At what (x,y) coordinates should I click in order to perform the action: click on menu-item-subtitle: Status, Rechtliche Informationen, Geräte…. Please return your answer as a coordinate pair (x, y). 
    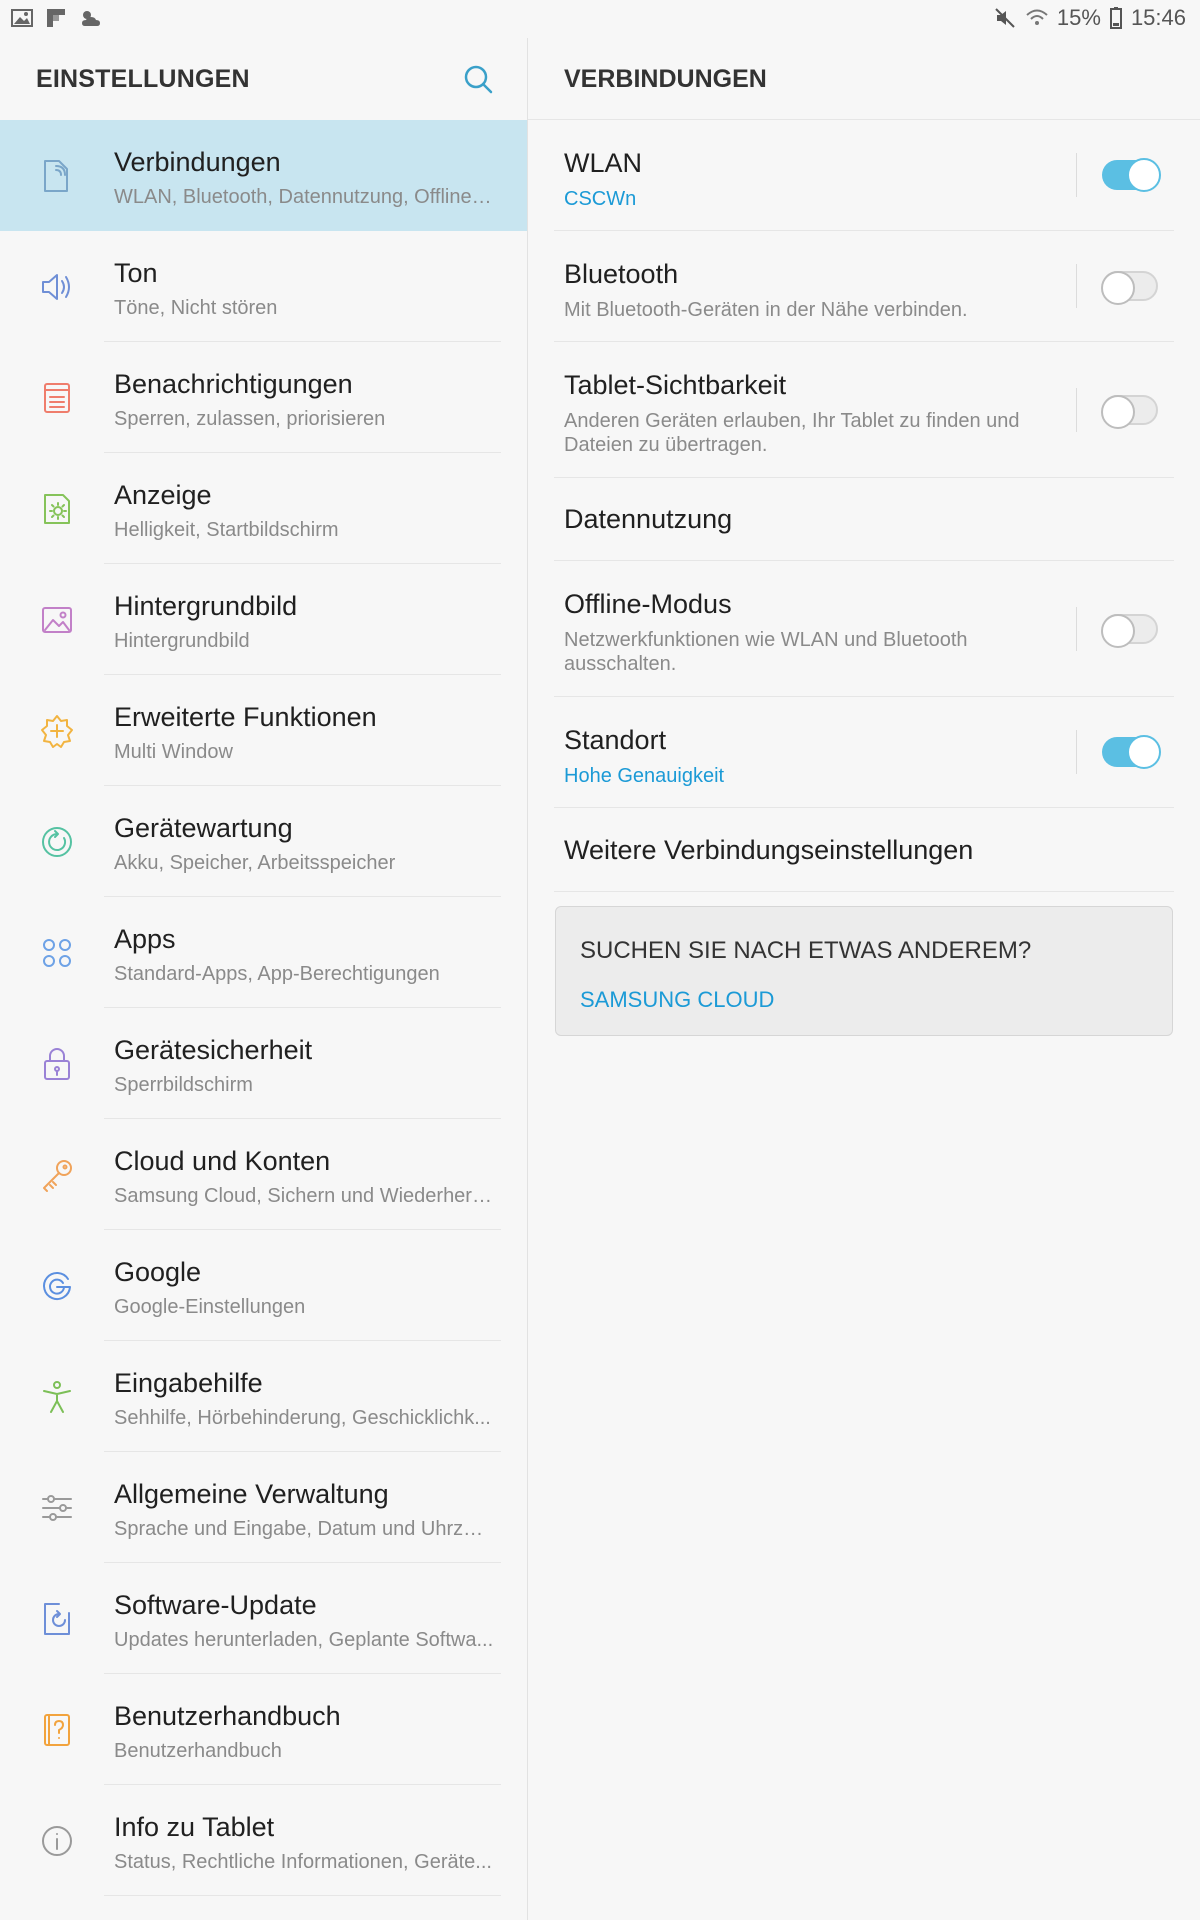
    Looking at the image, I should click on (303, 1862).